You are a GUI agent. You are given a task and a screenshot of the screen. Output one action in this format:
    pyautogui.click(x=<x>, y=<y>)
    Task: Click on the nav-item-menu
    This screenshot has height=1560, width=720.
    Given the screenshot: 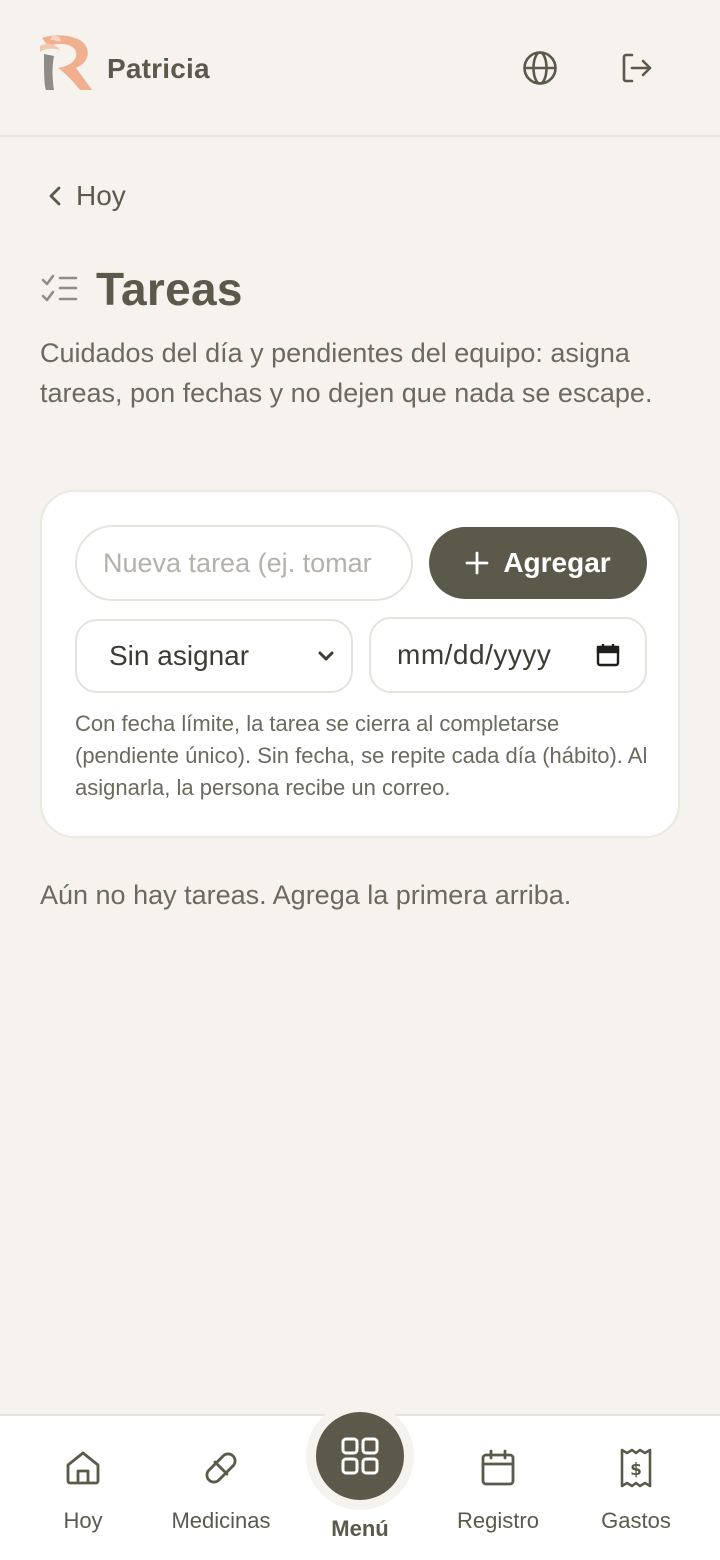 What is the action you would take?
    pyautogui.click(x=360, y=1456)
    